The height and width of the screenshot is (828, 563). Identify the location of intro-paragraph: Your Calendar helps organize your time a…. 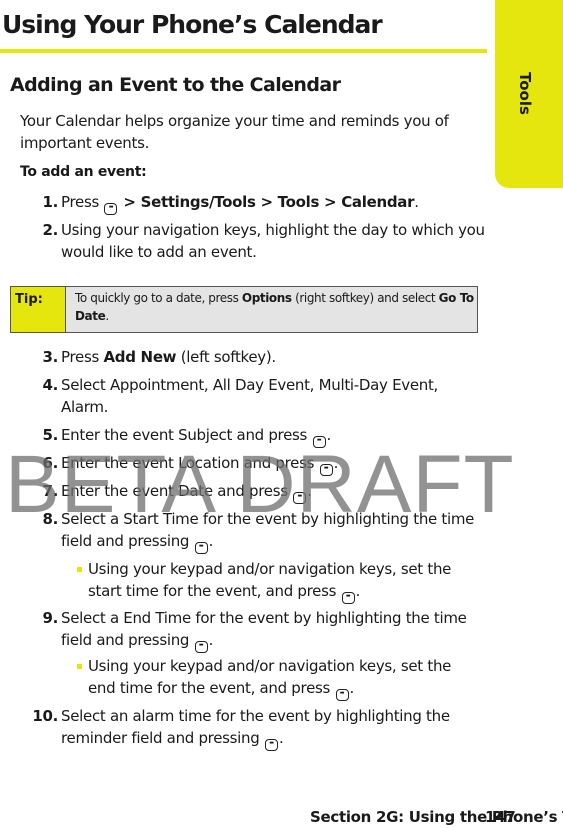
(234, 132).